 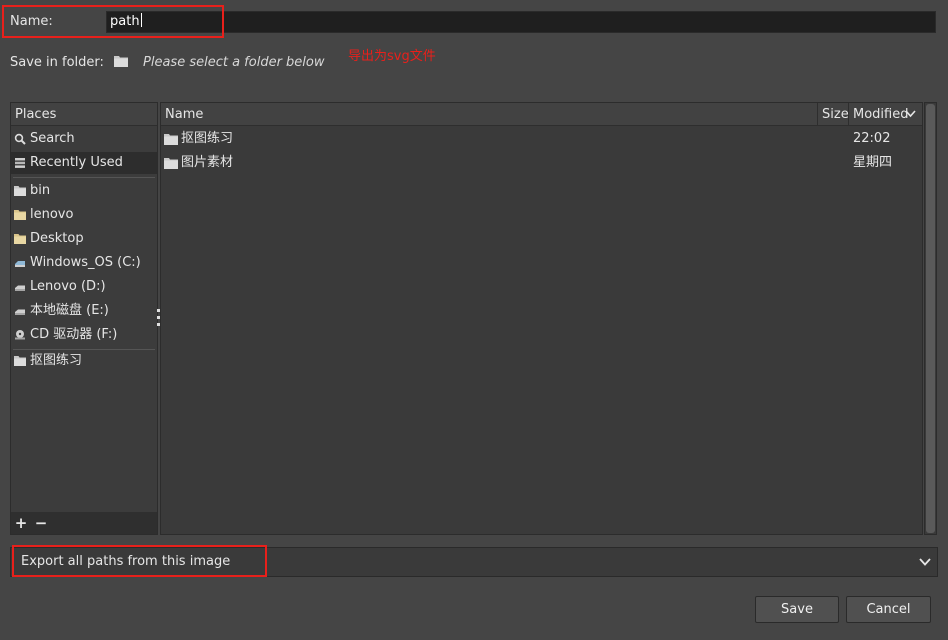 What do you see at coordinates (881, 114) in the screenshot?
I see `column-header-modified-label: Modified` at bounding box center [881, 114].